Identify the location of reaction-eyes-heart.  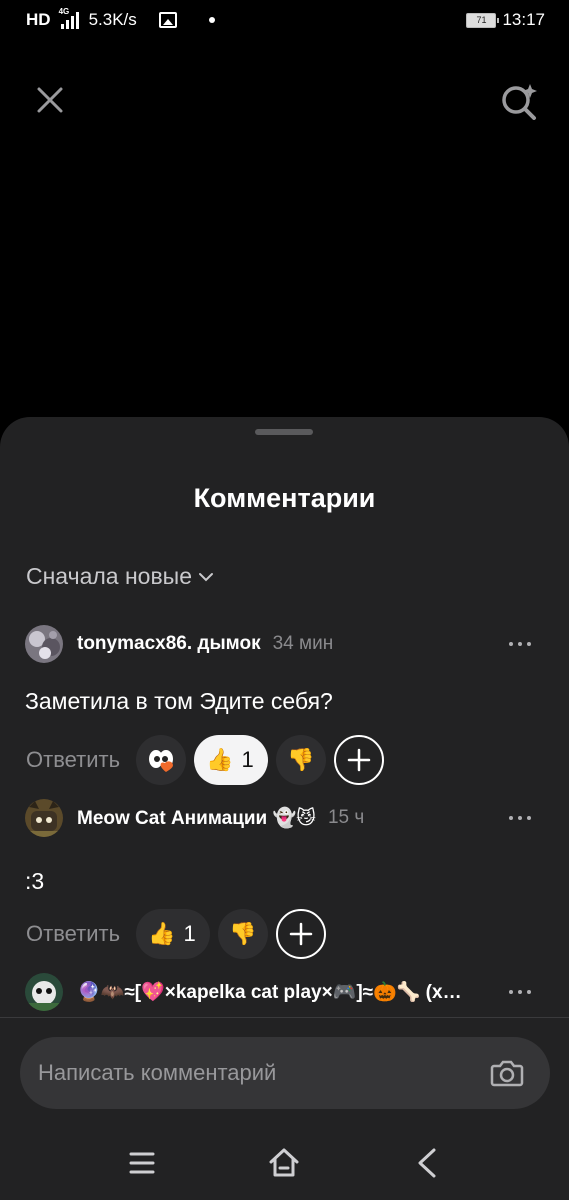
(161, 760).